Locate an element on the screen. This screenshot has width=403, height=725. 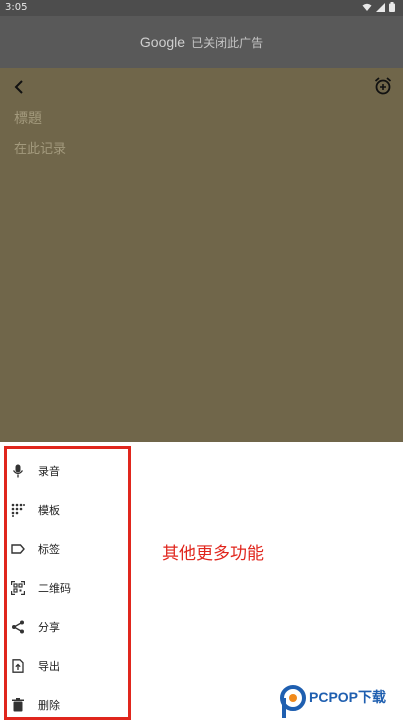
menu-item-share: 分享 is located at coordinates (67, 627).